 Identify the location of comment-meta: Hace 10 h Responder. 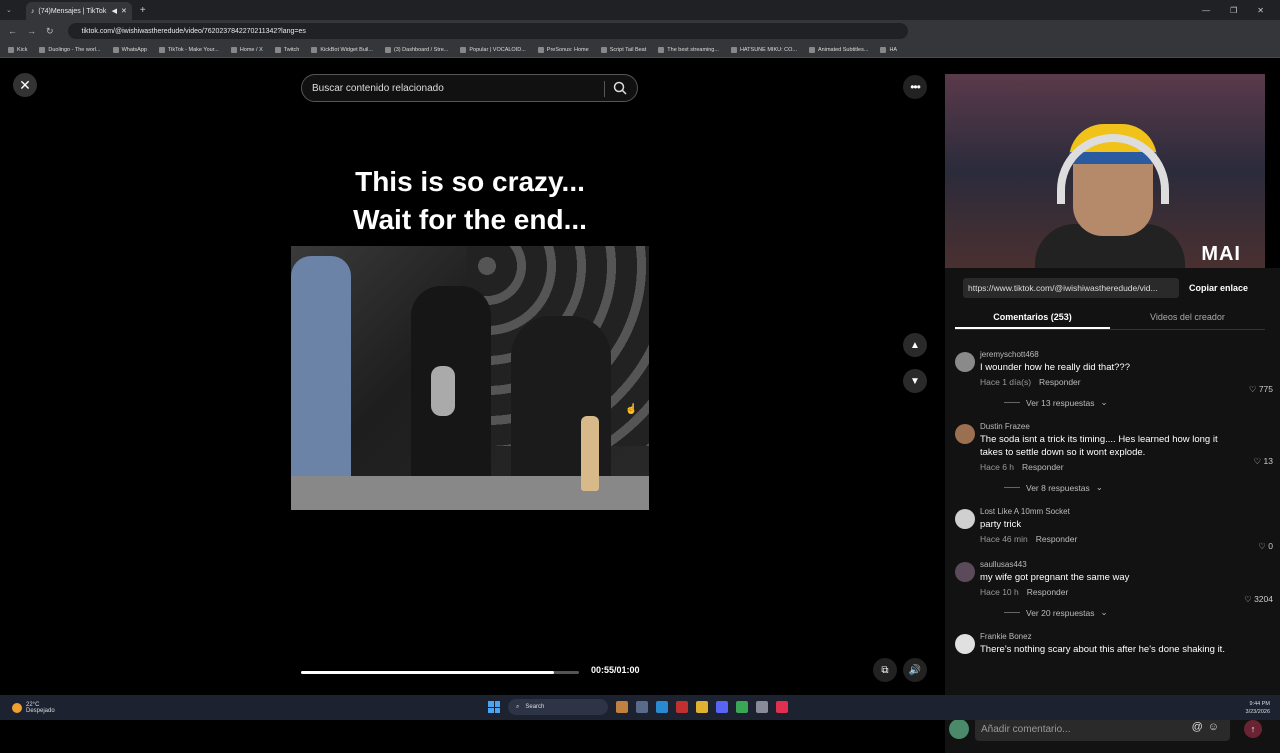
(1126, 592).